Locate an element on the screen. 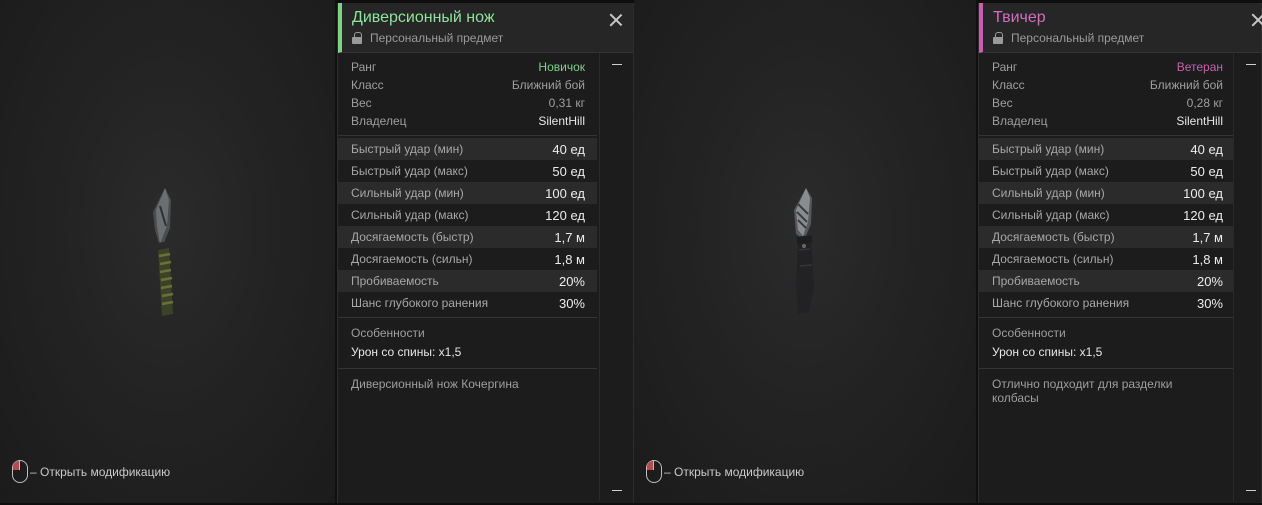 This screenshot has height=505, width=1262. info-label: Класс is located at coordinates (1008, 85).